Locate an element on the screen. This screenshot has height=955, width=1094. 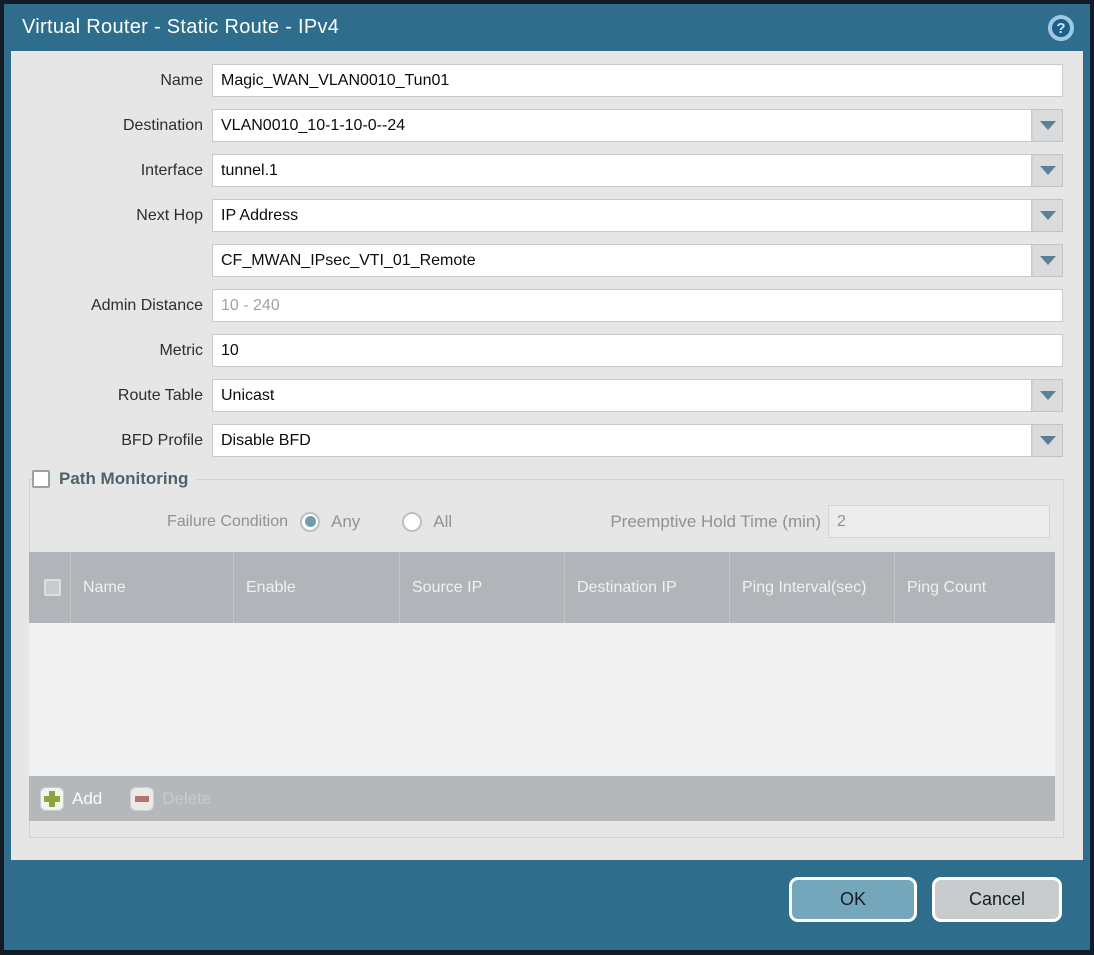
interface-label: Interface is located at coordinates (171, 170).